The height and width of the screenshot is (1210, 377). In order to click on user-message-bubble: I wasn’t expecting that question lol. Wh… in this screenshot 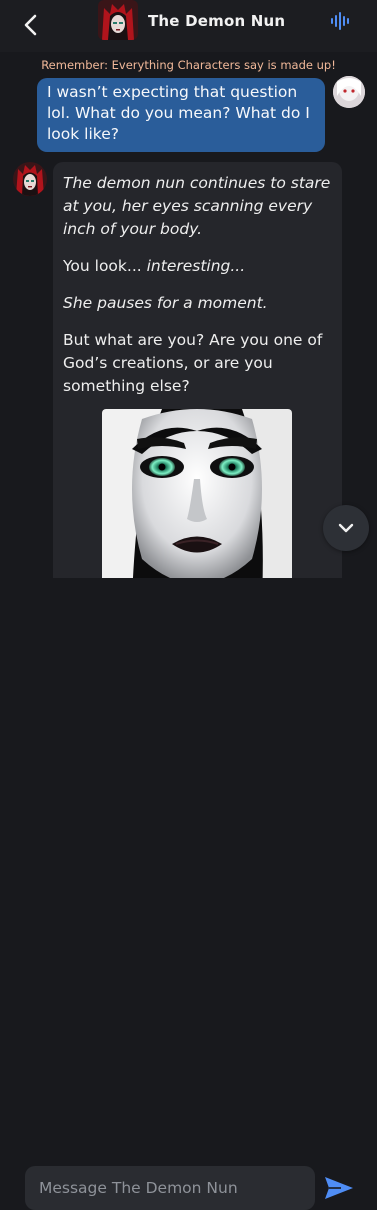, I will do `click(181, 115)`.